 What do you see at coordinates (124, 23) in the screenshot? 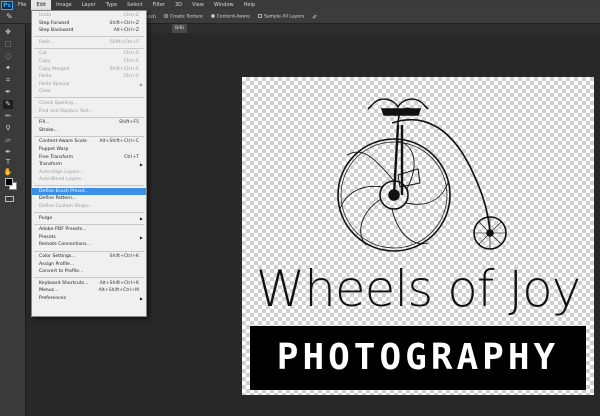
I see `menu-item-shortcut: Shift+Ctrl+Z` at bounding box center [124, 23].